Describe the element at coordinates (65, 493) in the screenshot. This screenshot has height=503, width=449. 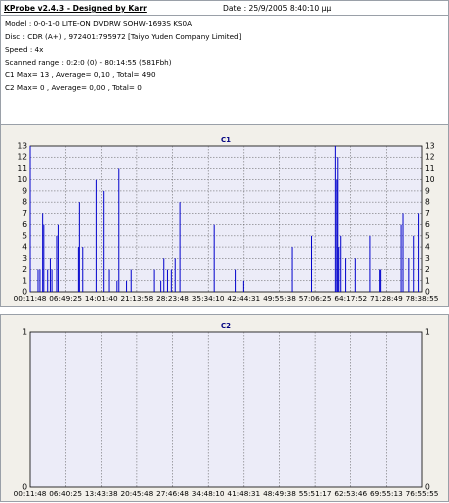
I see `x-tick-label: 06:40:25` at that location.